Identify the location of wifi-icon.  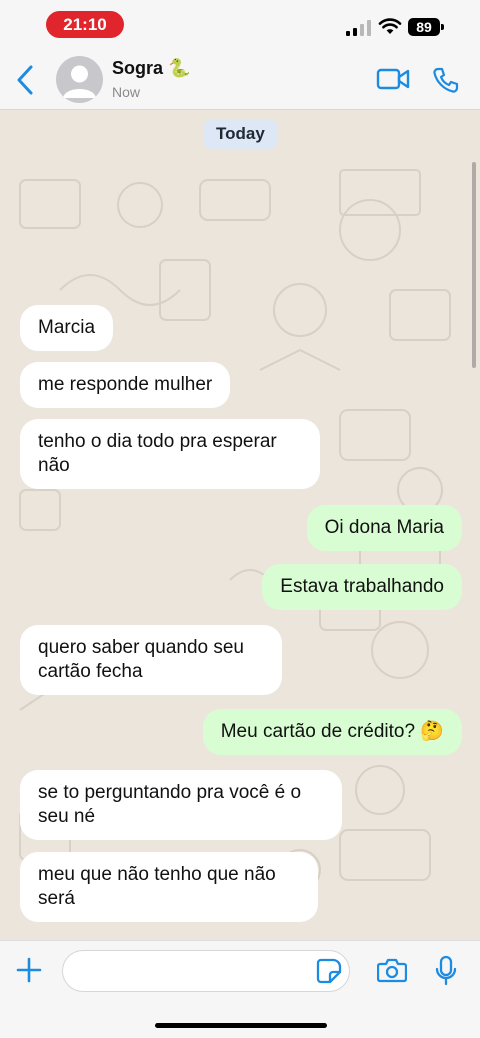
(390, 26).